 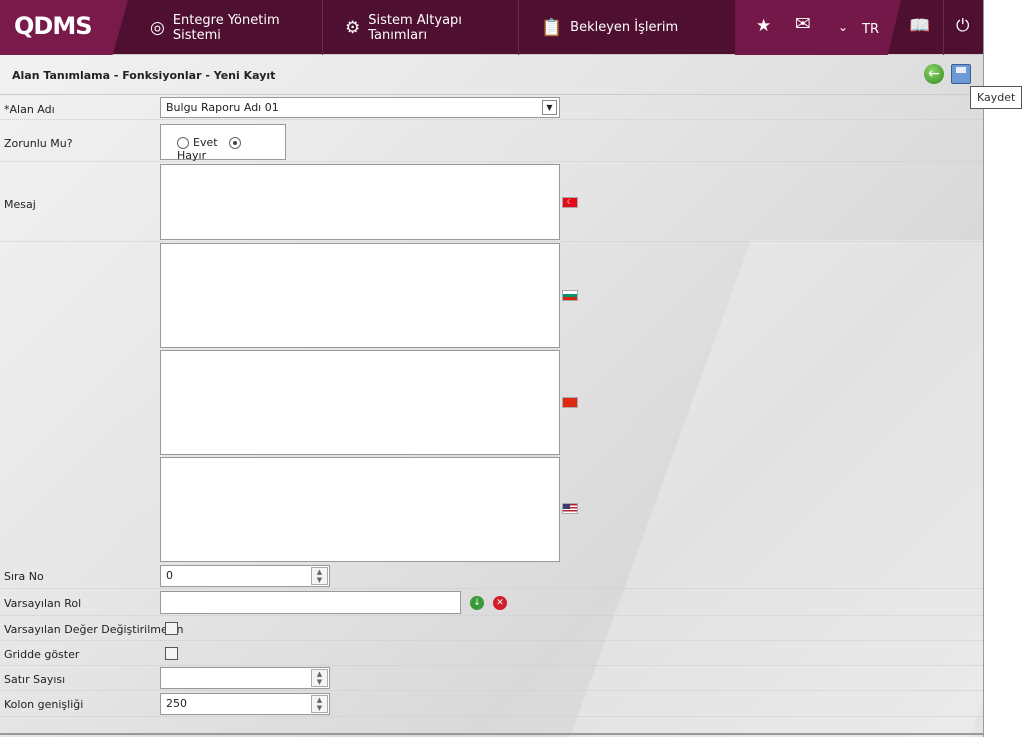 What do you see at coordinates (491, 141) in the screenshot?
I see `row-zorunlu: Zorunlu Mu? Evet Hayır` at bounding box center [491, 141].